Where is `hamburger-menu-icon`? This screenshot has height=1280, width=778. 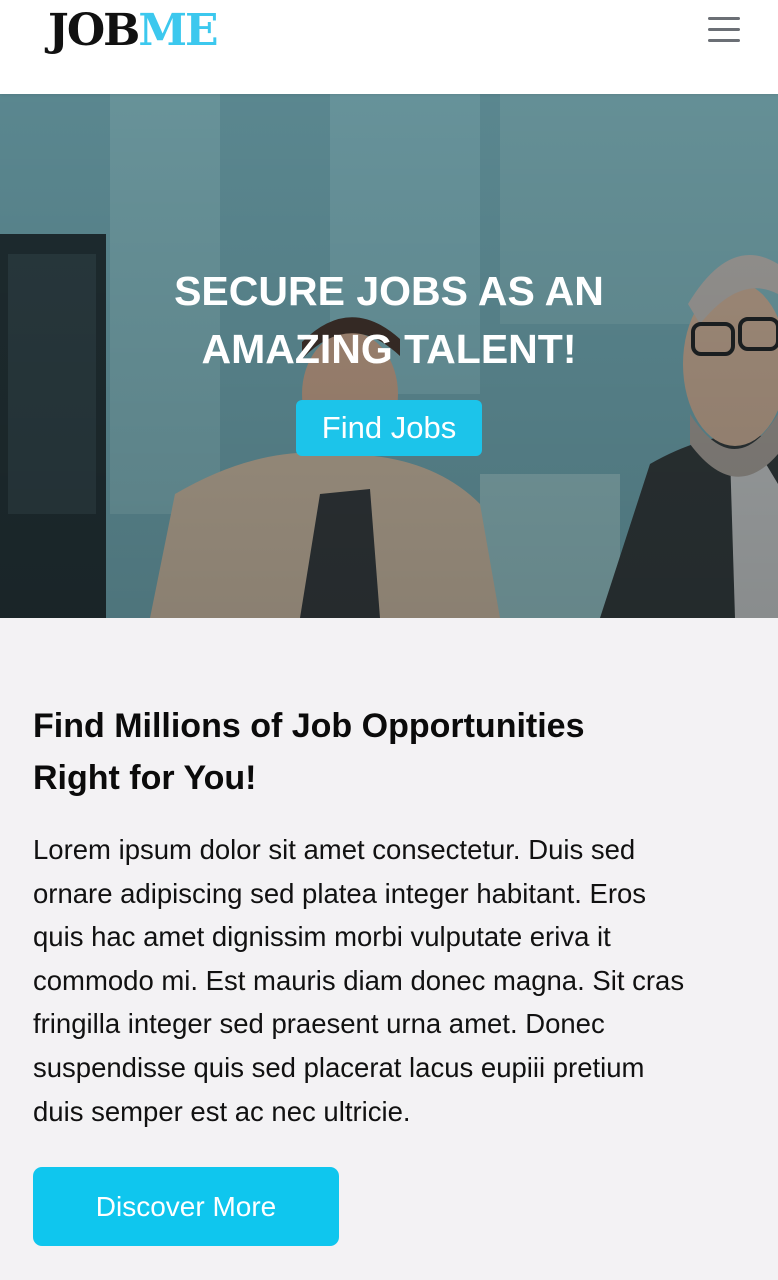 hamburger-menu-icon is located at coordinates (724, 30).